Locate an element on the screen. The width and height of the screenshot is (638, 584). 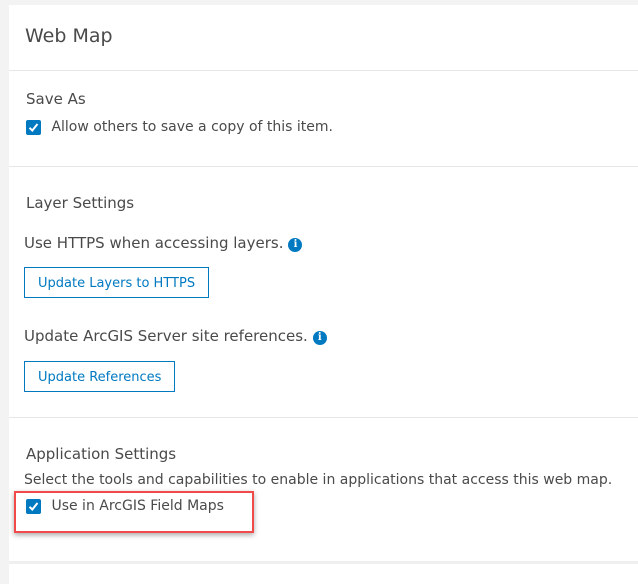
save-as-heading: Save As is located at coordinates (56, 99).